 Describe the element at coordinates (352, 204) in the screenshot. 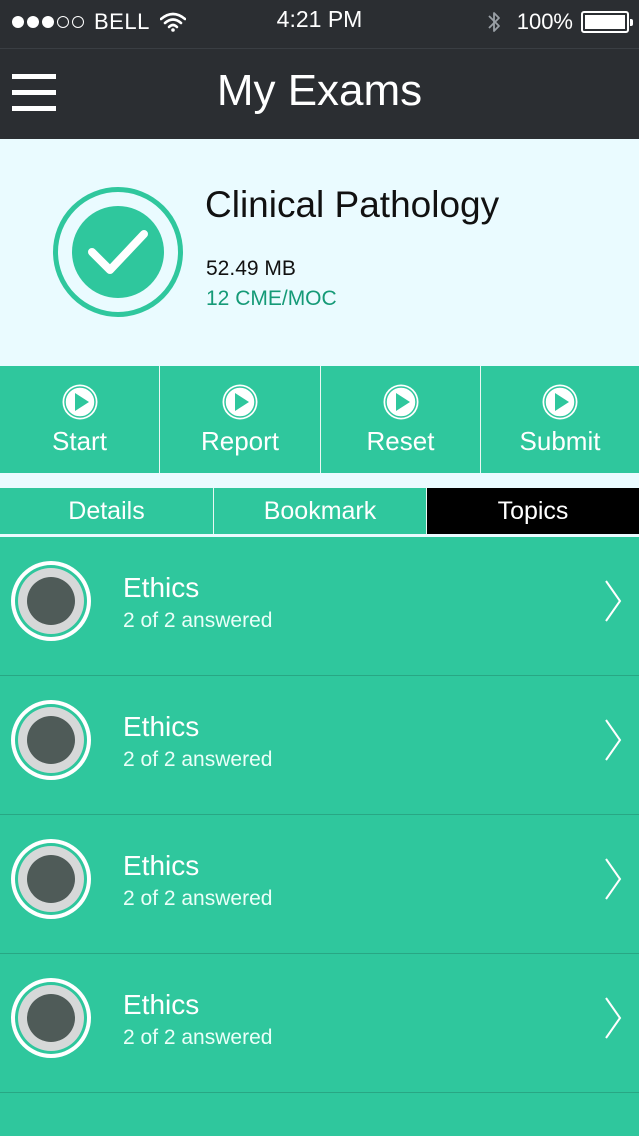

I see `exam-title: Clinical Pathology` at that location.